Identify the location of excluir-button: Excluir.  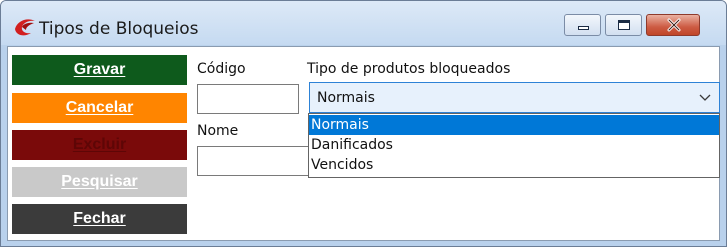
(99, 145).